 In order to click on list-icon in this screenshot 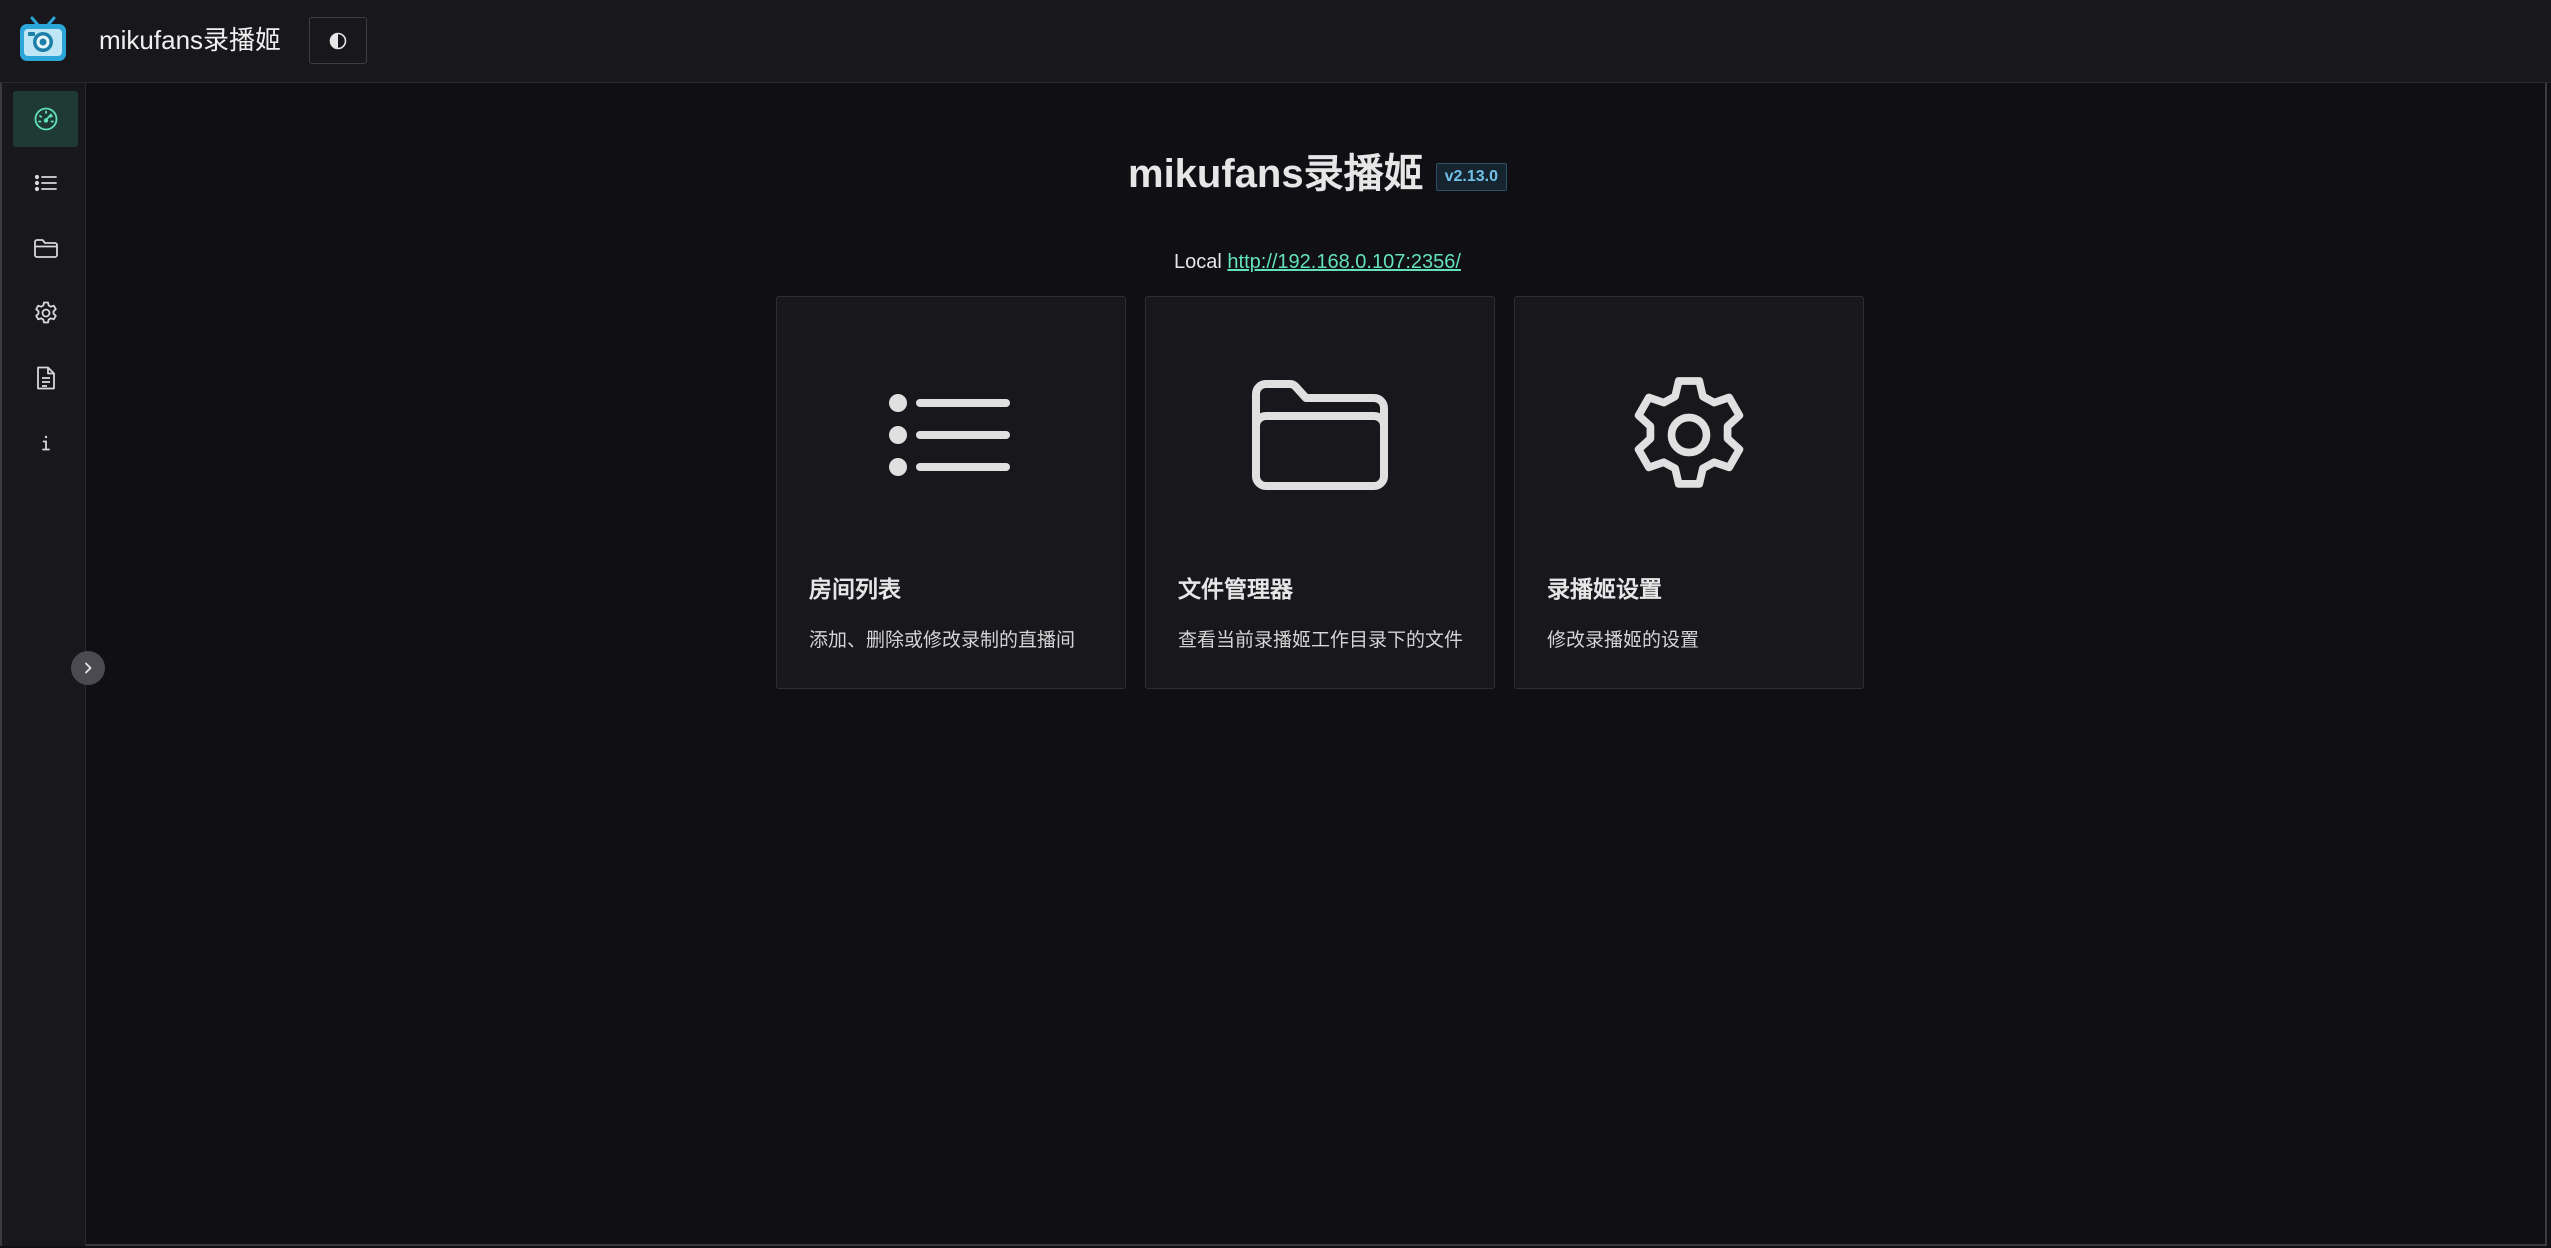, I will do `click(949, 435)`.